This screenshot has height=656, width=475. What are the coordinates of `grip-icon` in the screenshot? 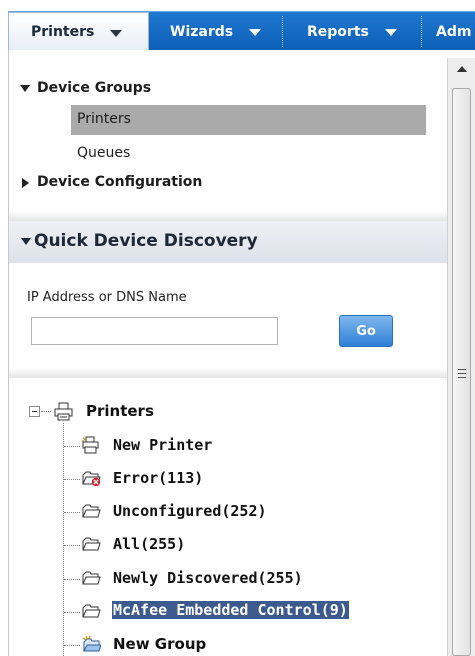 It's located at (462, 373).